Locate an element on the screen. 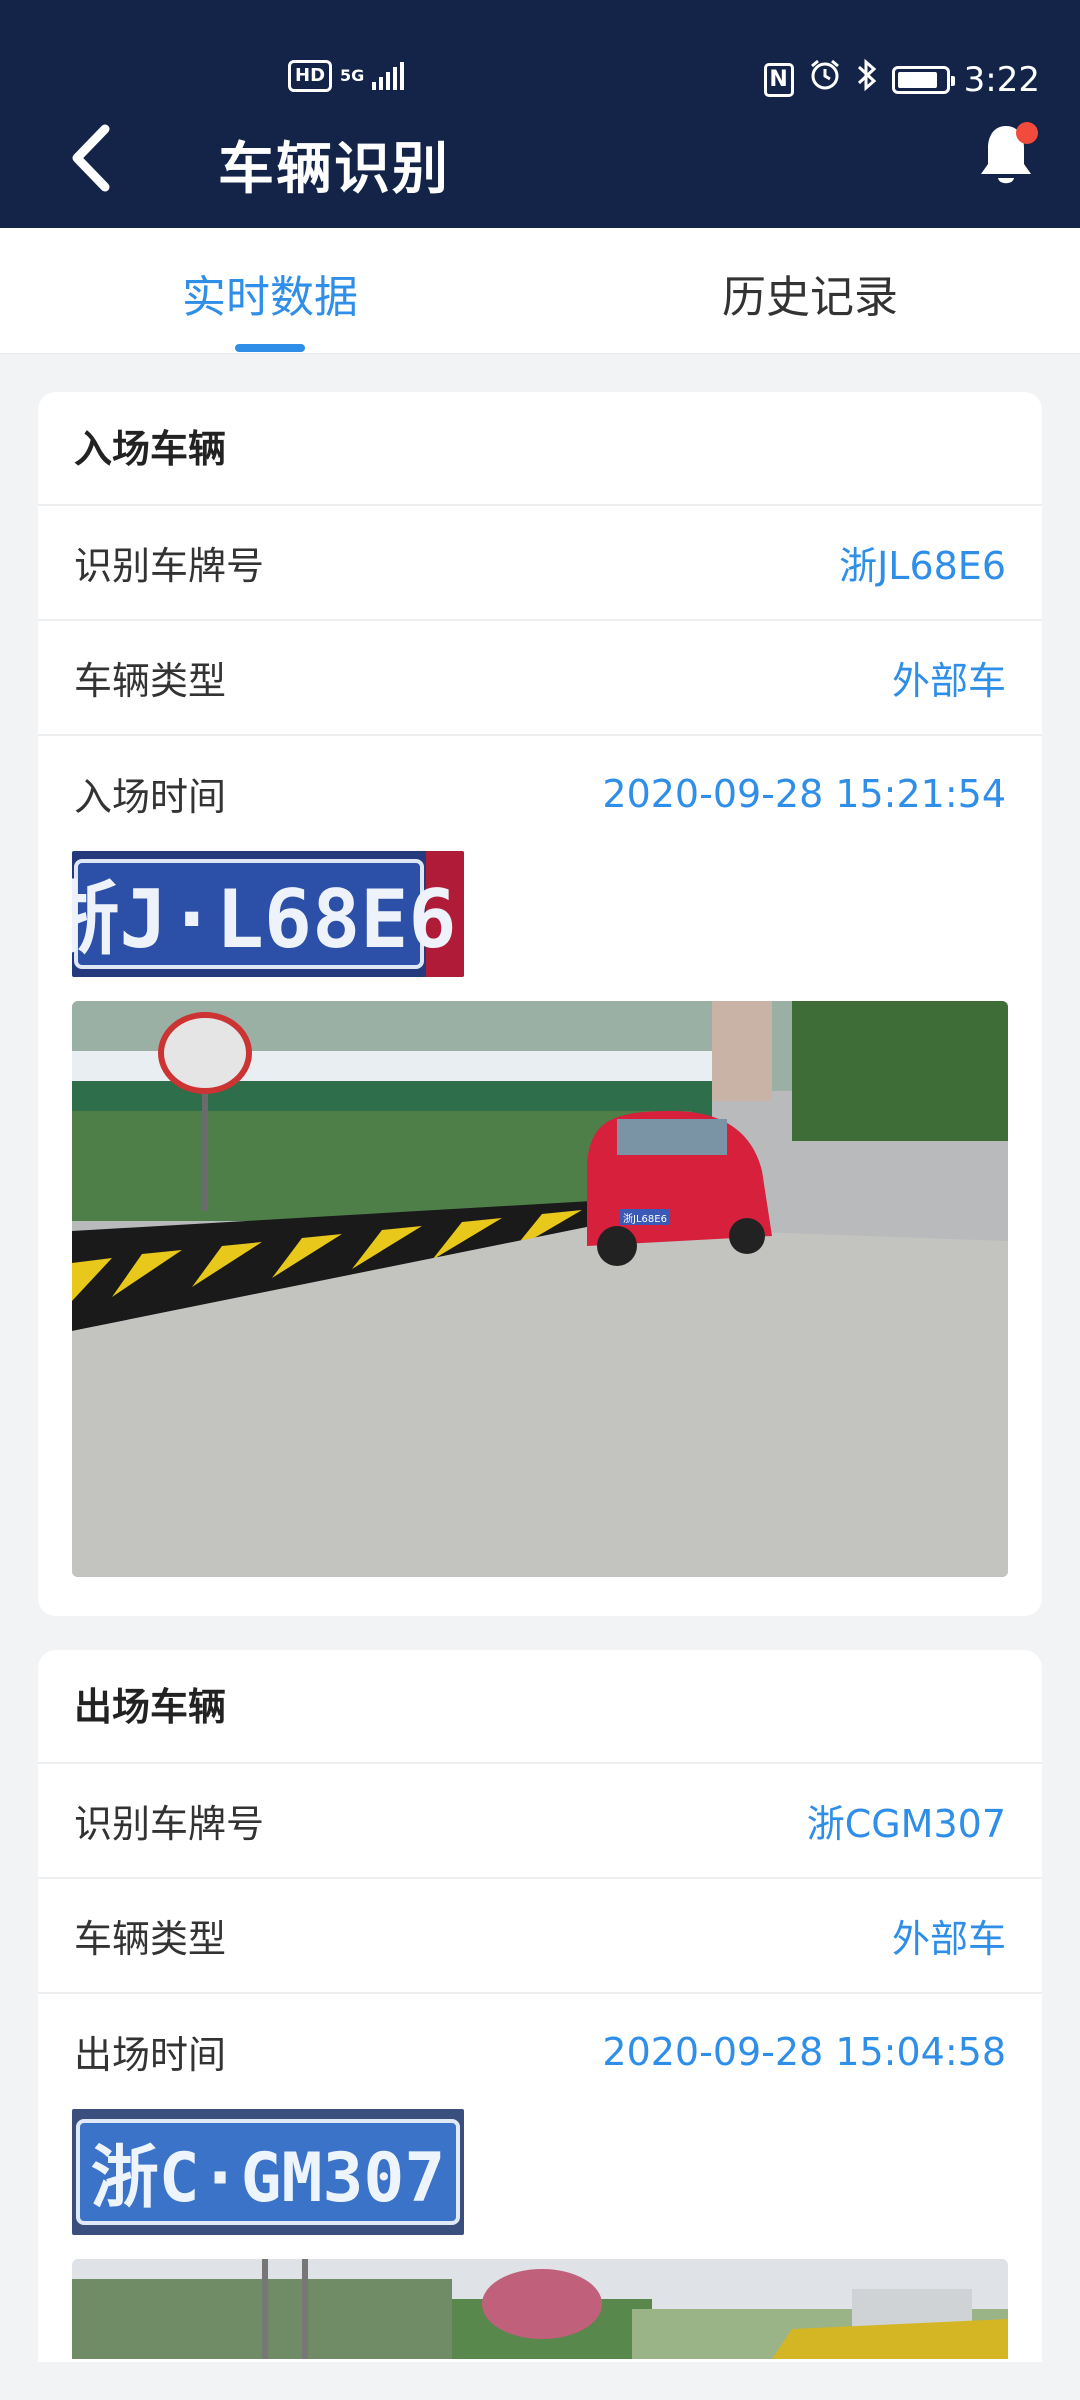 The image size is (1080, 2400). signal-icon is located at coordinates (388, 76).